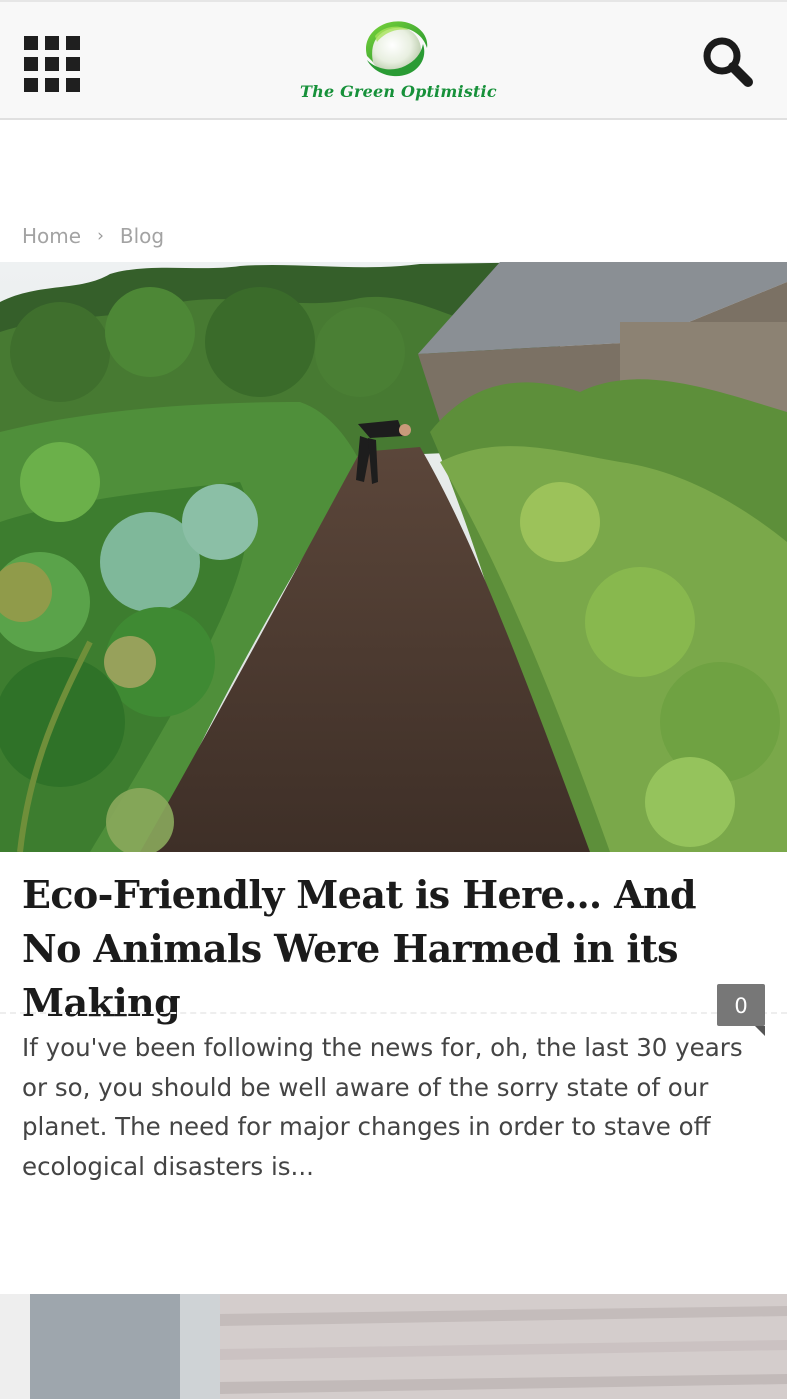  I want to click on title-divider, so click(393, 1013).